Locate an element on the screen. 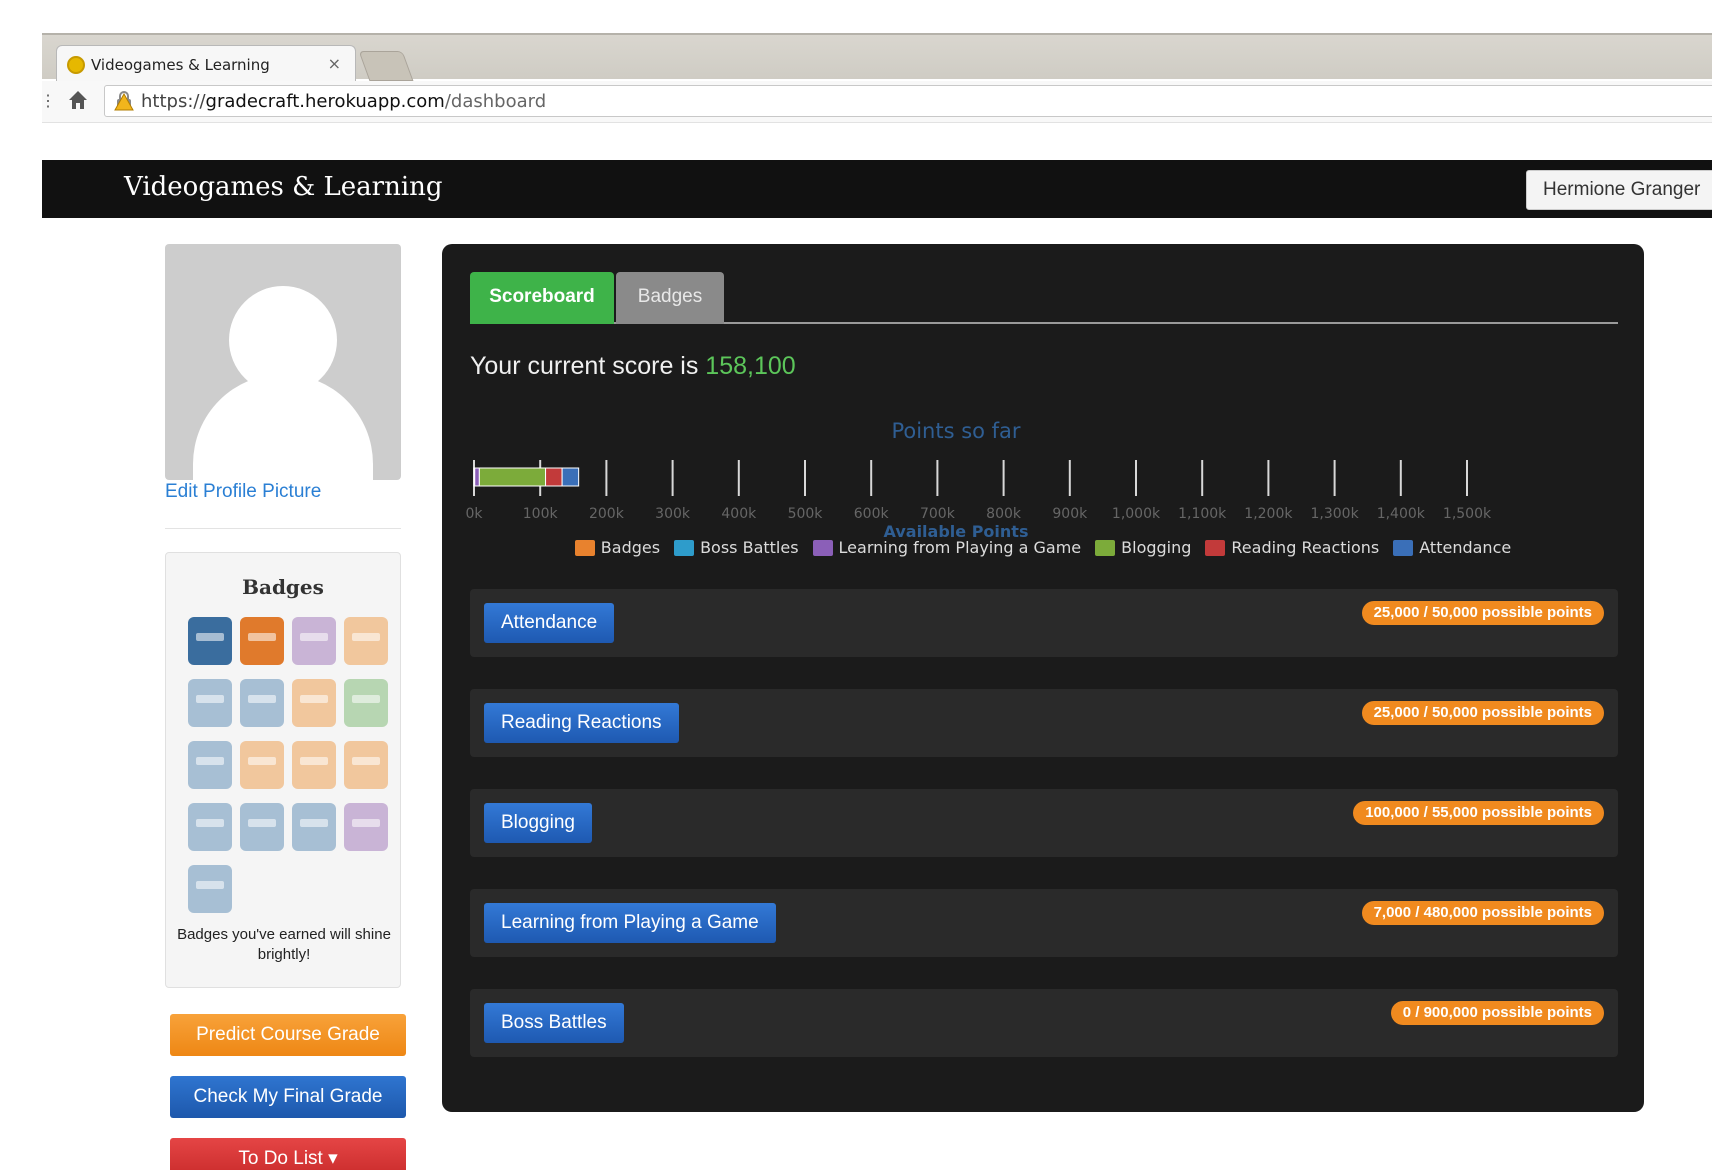 Image resolution: width=1712 pixels, height=1170 pixels. tick-label: 600k is located at coordinates (872, 514).